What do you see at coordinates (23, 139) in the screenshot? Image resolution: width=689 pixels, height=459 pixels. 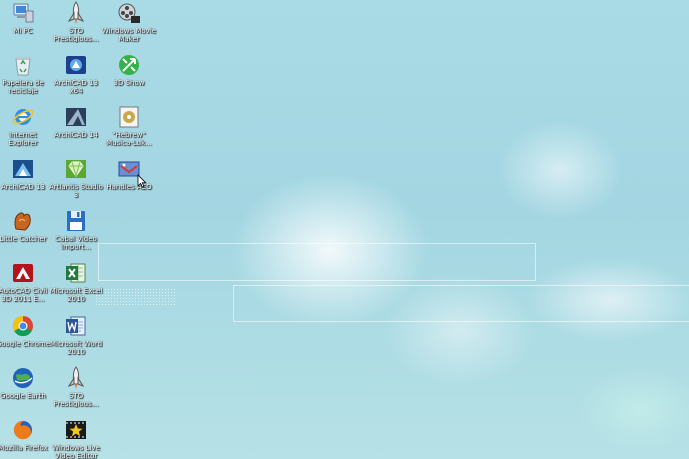 I see `desktop-icon-label: Internet Explorer` at bounding box center [23, 139].